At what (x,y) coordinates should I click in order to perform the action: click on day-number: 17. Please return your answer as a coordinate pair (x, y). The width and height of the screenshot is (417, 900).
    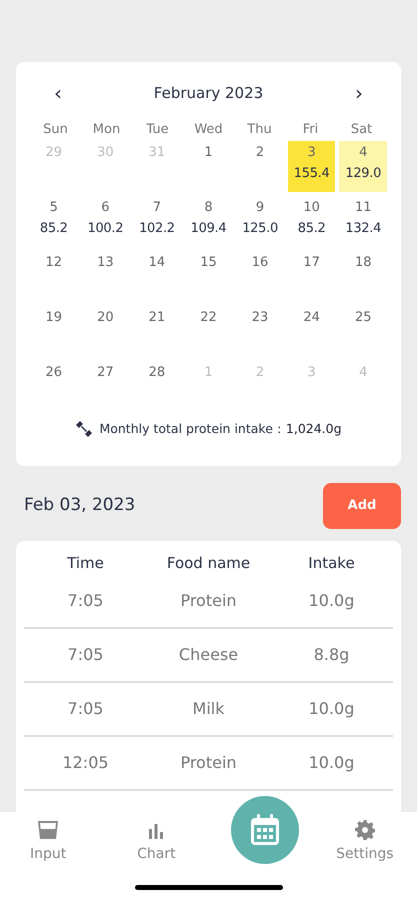
    Looking at the image, I should click on (311, 263).